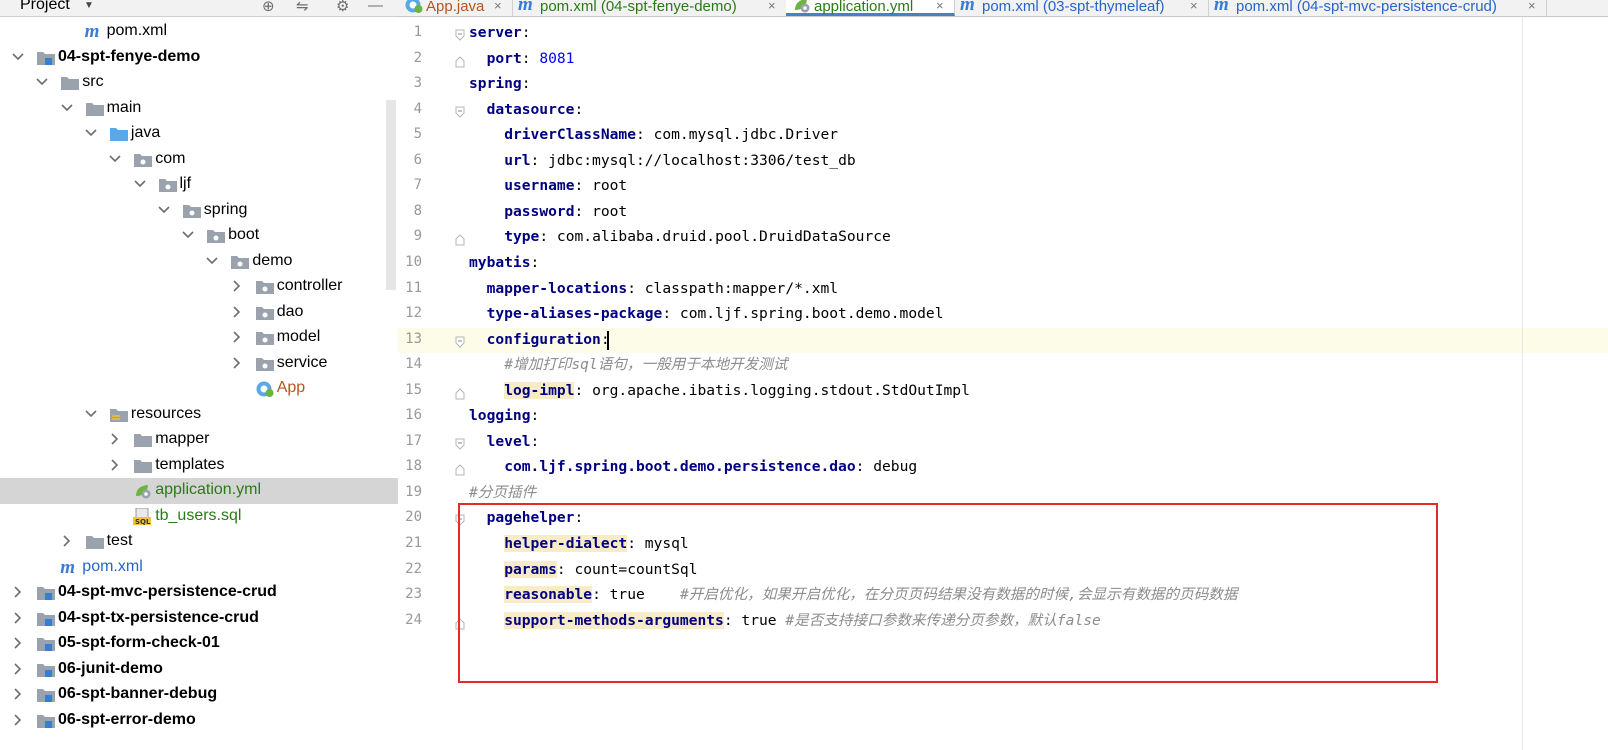  What do you see at coordinates (199, 83) in the screenshot?
I see `tree-item-src: src` at bounding box center [199, 83].